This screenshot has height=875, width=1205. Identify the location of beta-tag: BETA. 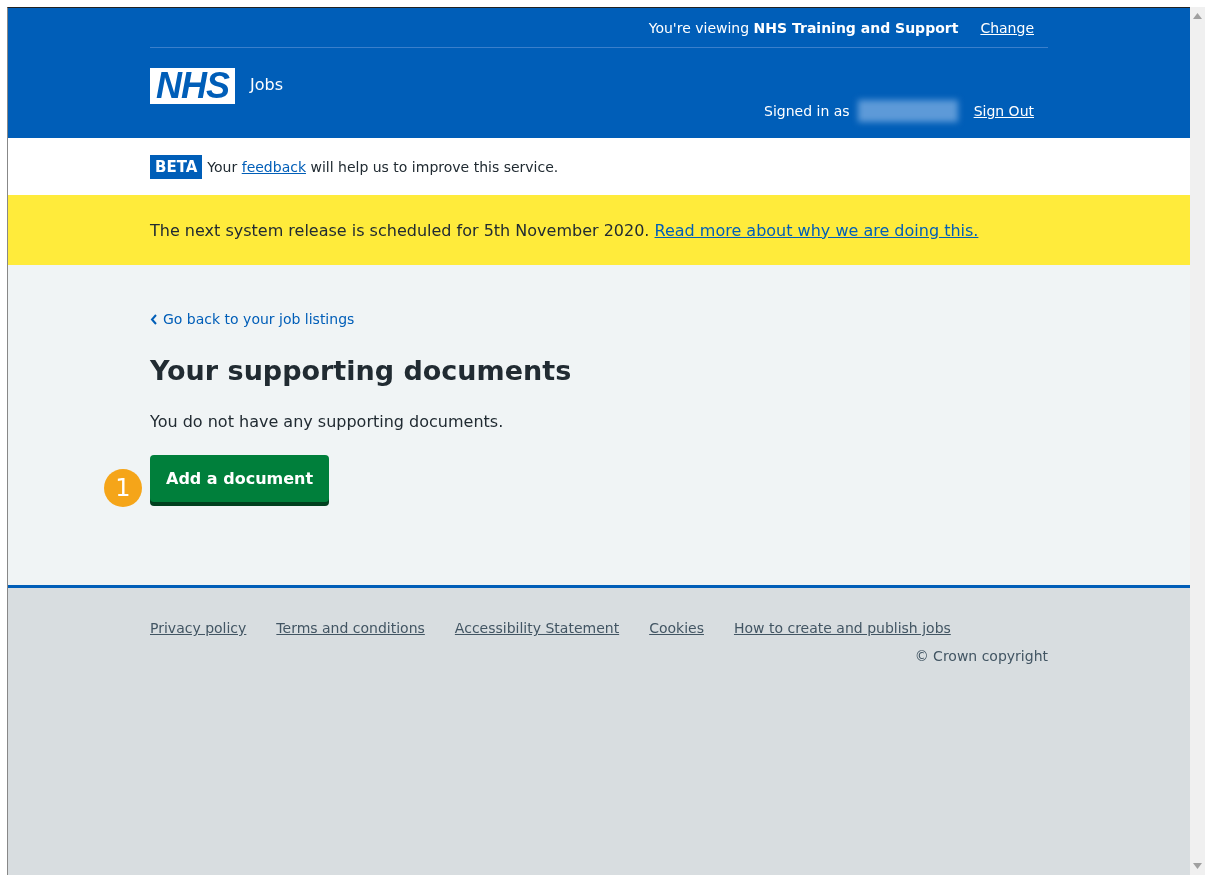
(176, 166).